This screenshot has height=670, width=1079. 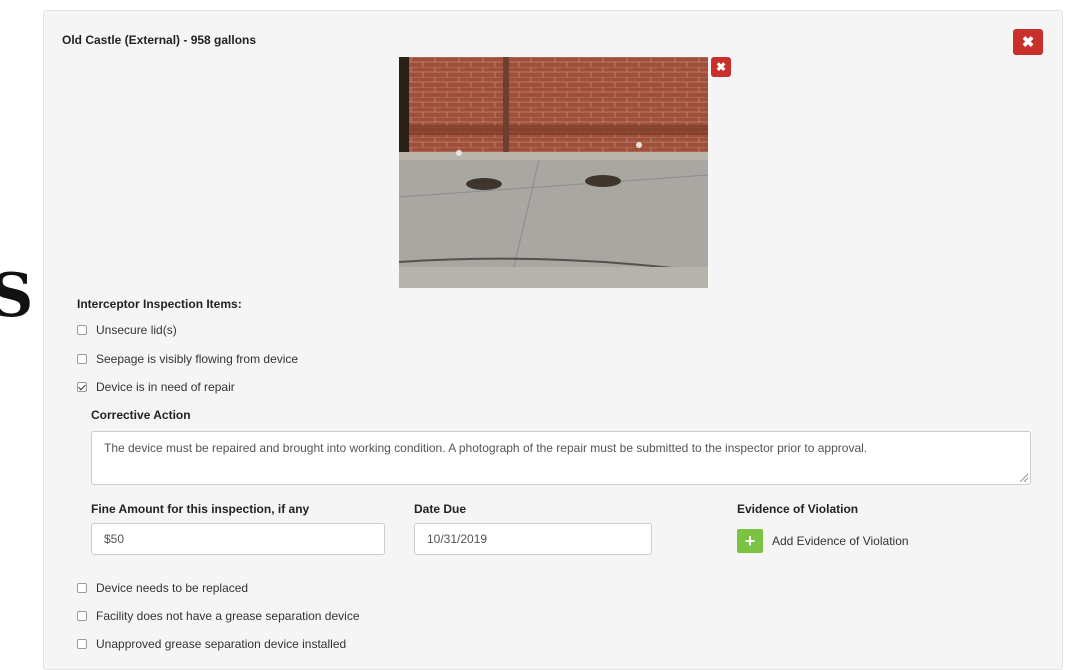 I want to click on fine-amount-input: $50, so click(x=238, y=539).